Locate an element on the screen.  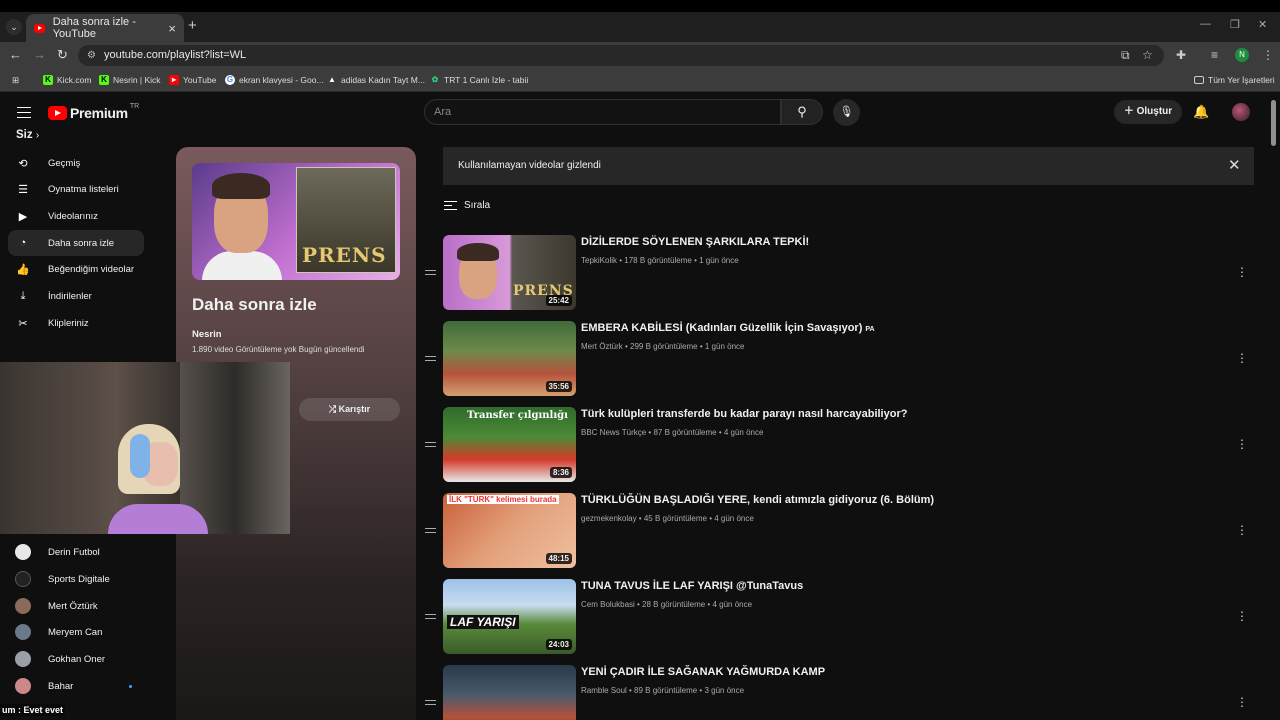
bookmark-trt1: ✿ TRT 1 Canlı İzle - tabii is located at coordinates (479, 80).